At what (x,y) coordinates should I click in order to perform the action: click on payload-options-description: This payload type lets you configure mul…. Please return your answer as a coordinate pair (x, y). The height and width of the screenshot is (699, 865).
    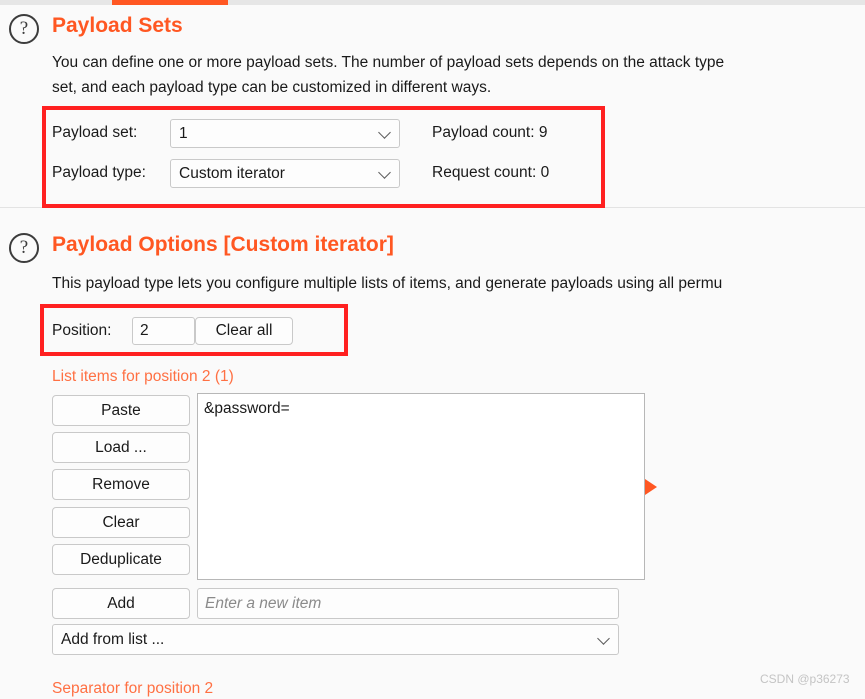
    Looking at the image, I should click on (387, 283).